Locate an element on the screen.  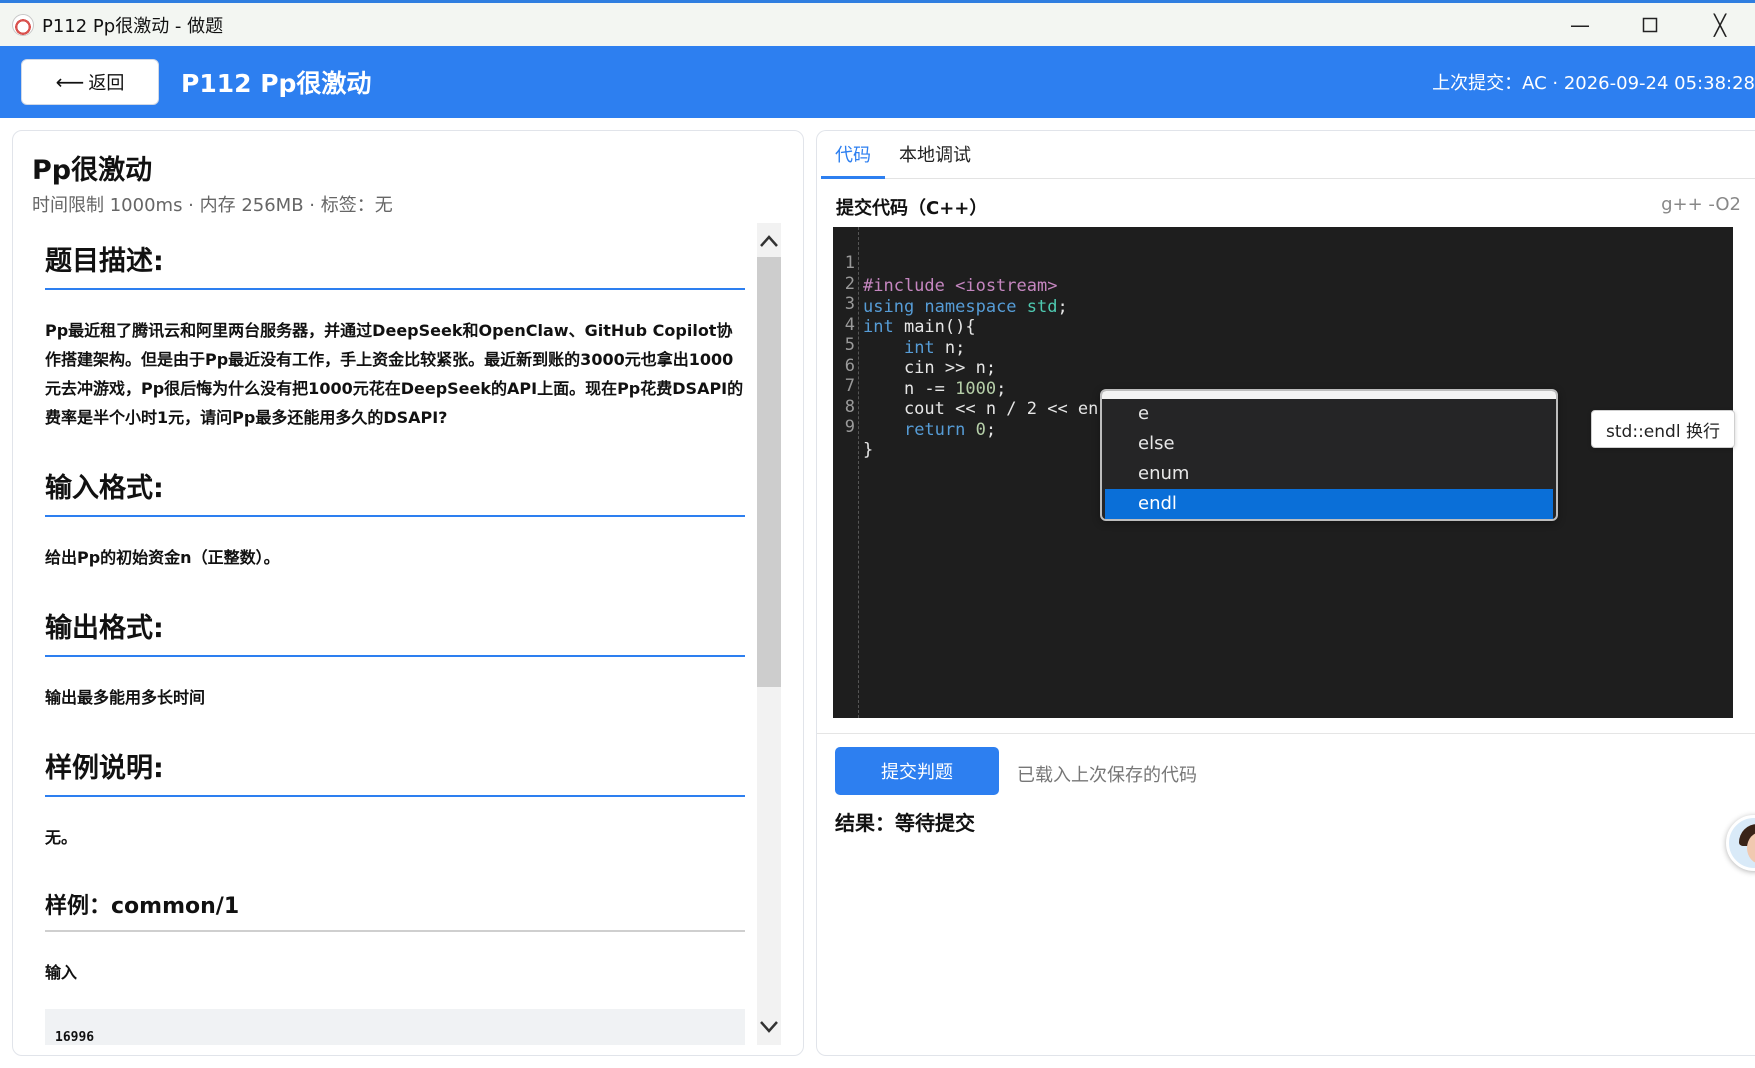
panel-divider is located at coordinates (1286, 733).